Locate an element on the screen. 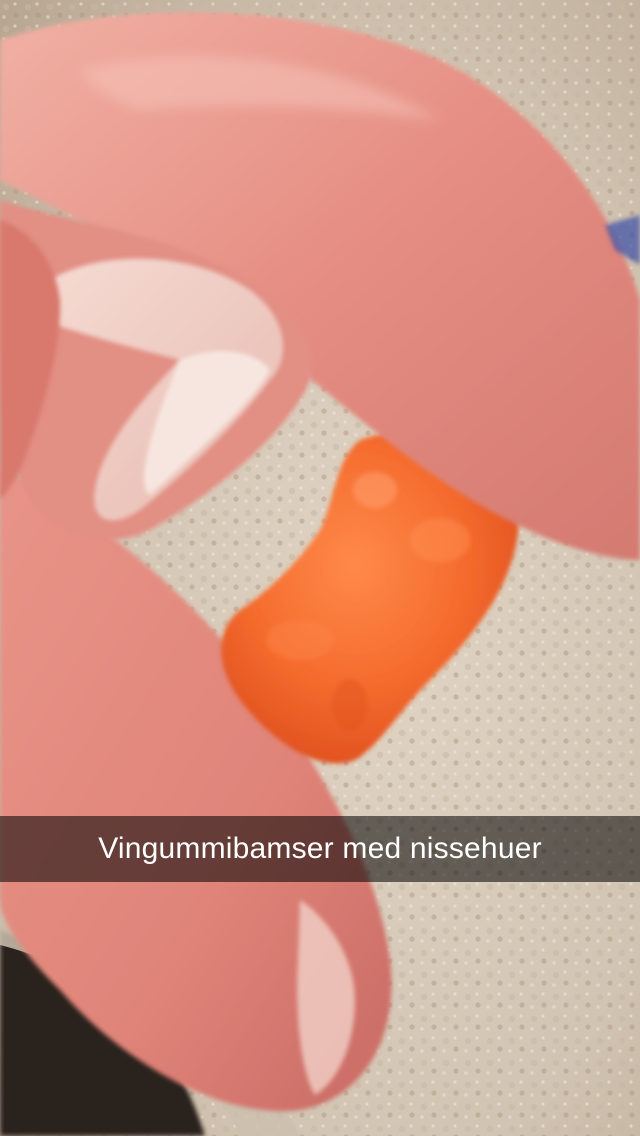  caption-bar: Vingummibamser med nissehuer is located at coordinates (320, 849).